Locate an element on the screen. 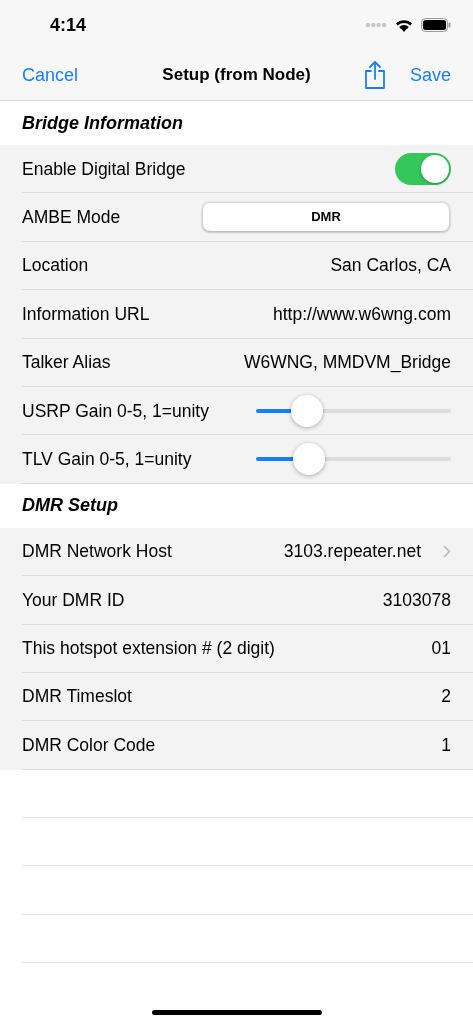 Image resolution: width=473 pixels, height=1024 pixels. cancel-button: Cancel is located at coordinates (50, 75).